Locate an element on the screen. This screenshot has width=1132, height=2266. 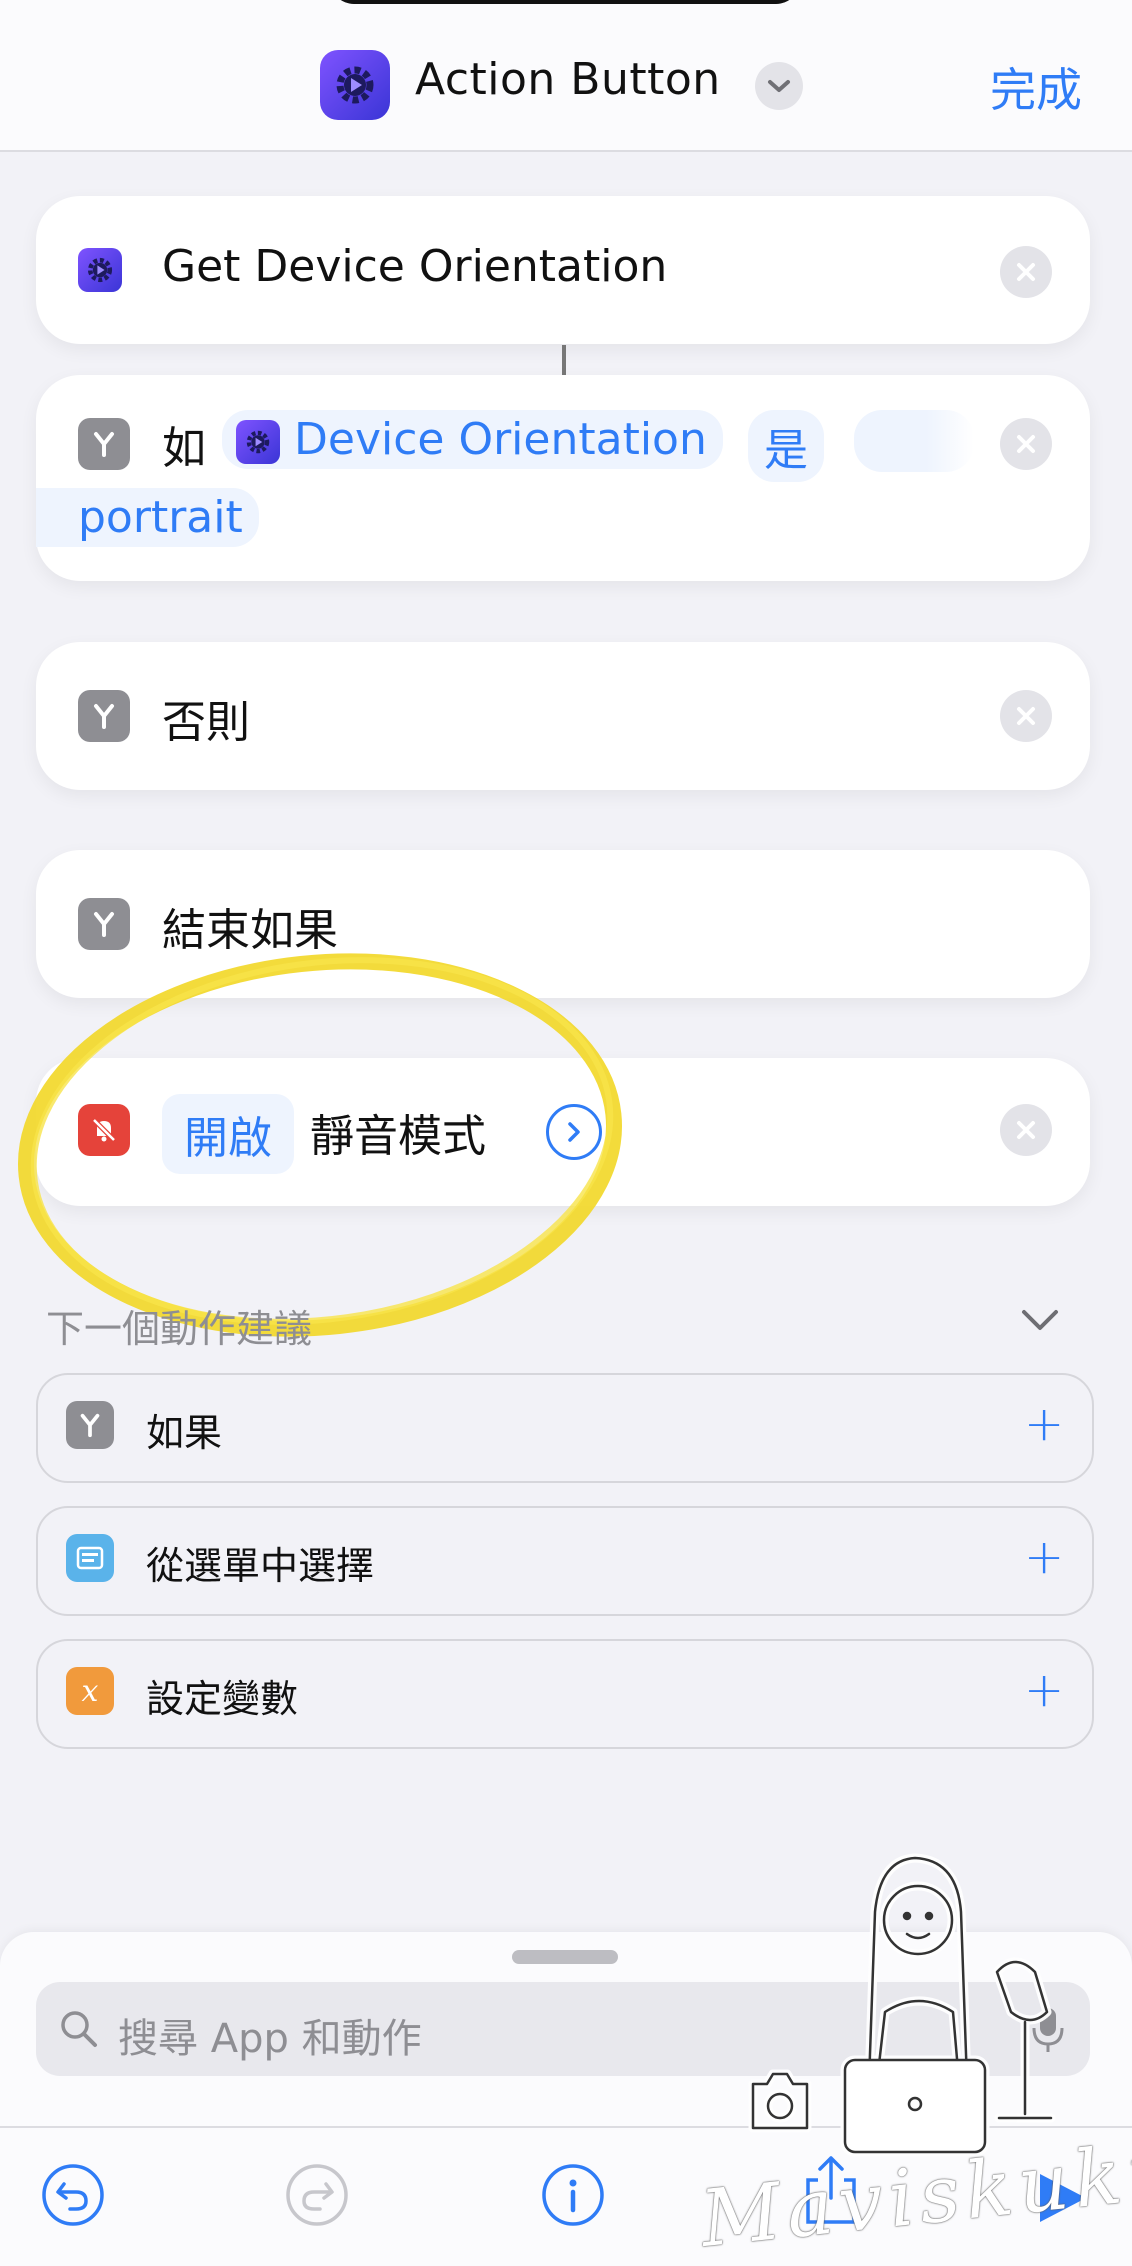
suggestion-label: 從選單中選擇 is located at coordinates (260, 1566).